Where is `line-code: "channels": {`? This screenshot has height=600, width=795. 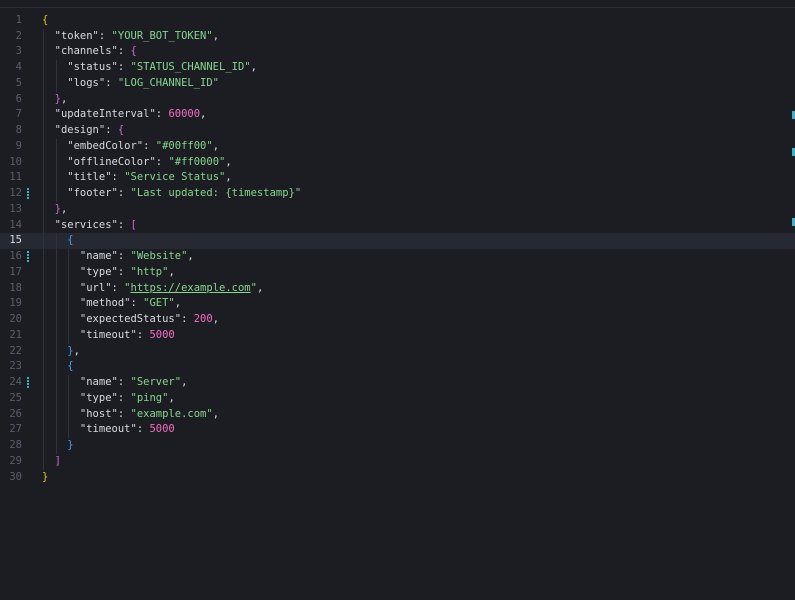
line-code: "channels": { is located at coordinates (96, 52).